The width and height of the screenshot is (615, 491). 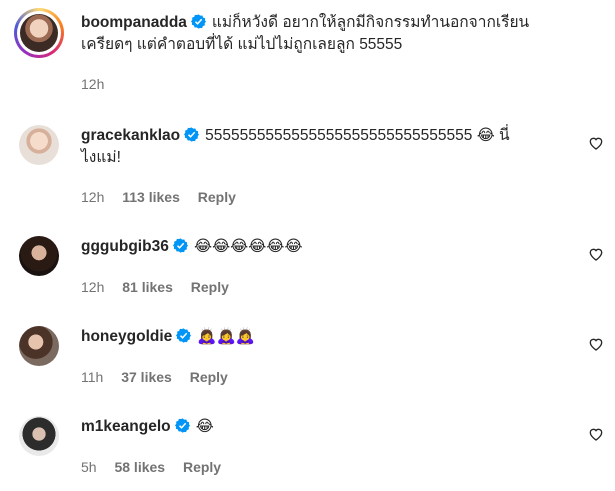 I want to click on comment-meta: 12h 113 likes Reply, so click(x=165, y=197).